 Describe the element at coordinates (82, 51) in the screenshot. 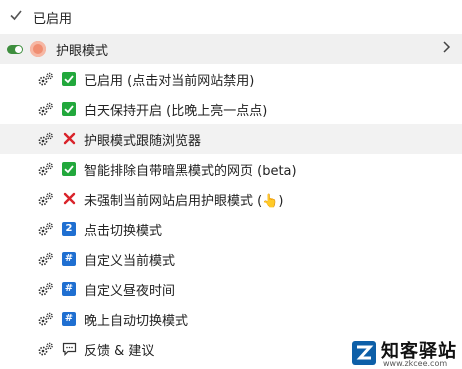

I see `extension-name: 护眼模式` at that location.